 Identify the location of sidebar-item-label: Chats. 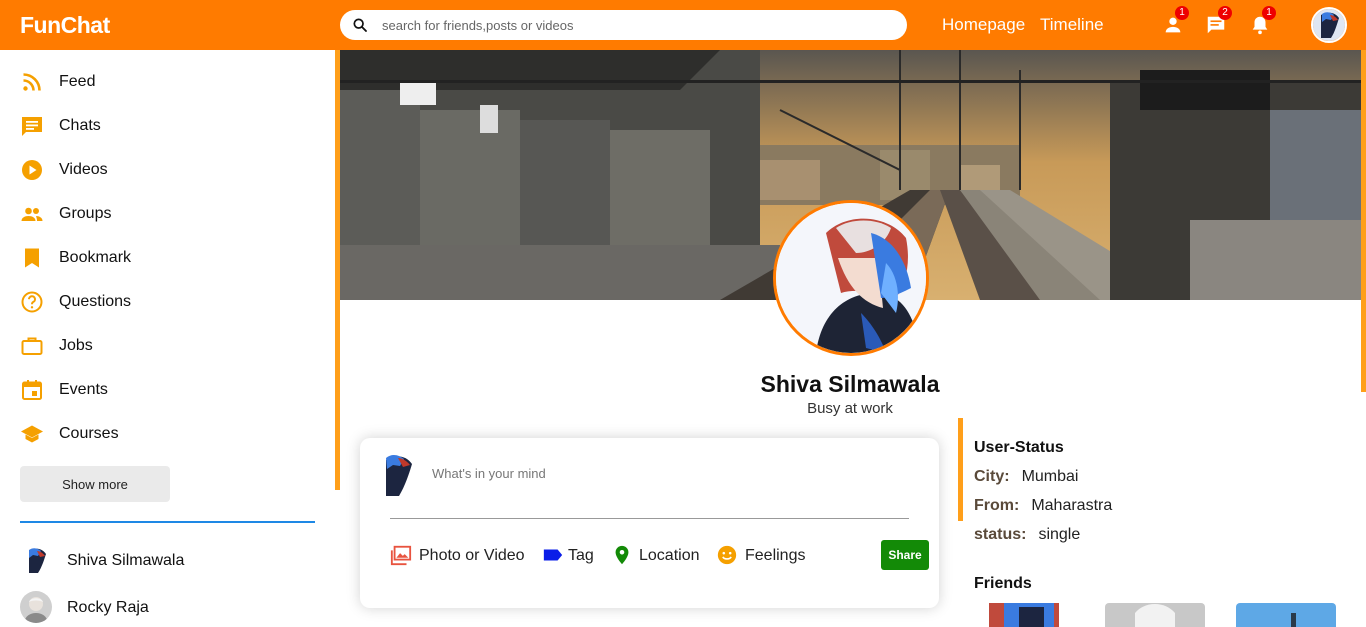
(80, 125).